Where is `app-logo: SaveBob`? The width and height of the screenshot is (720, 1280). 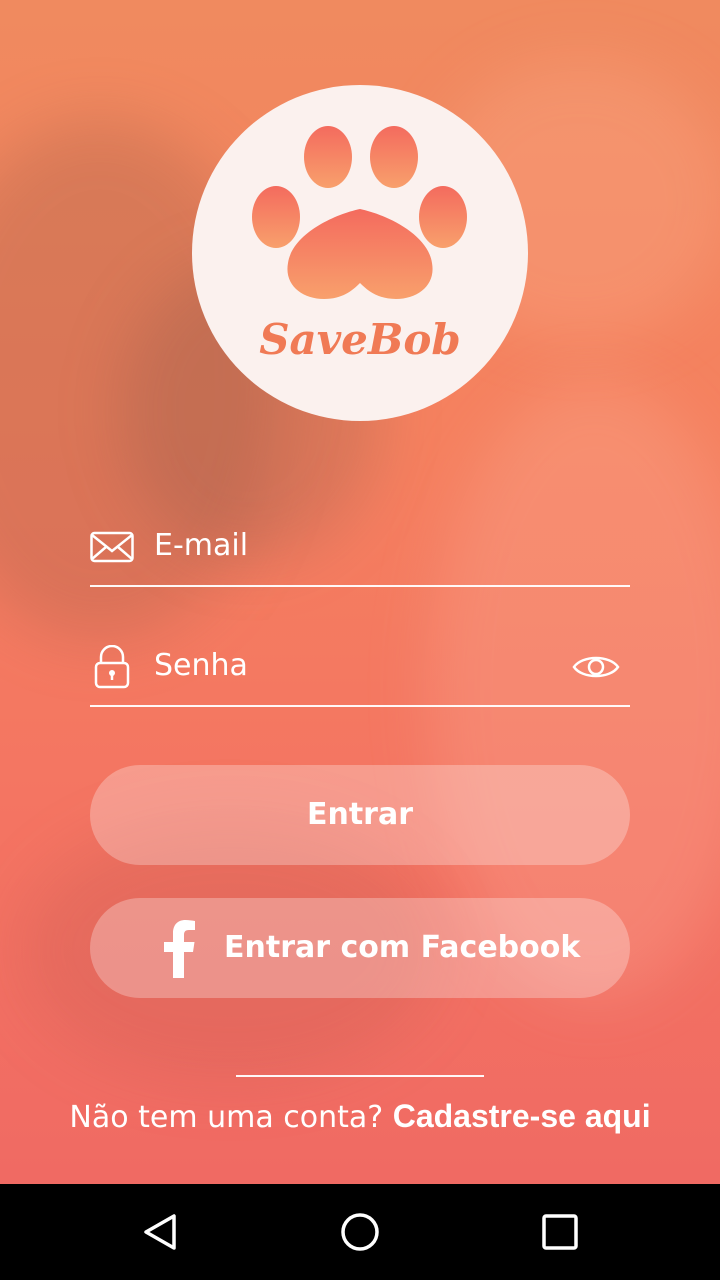
app-logo: SaveBob is located at coordinates (360, 253).